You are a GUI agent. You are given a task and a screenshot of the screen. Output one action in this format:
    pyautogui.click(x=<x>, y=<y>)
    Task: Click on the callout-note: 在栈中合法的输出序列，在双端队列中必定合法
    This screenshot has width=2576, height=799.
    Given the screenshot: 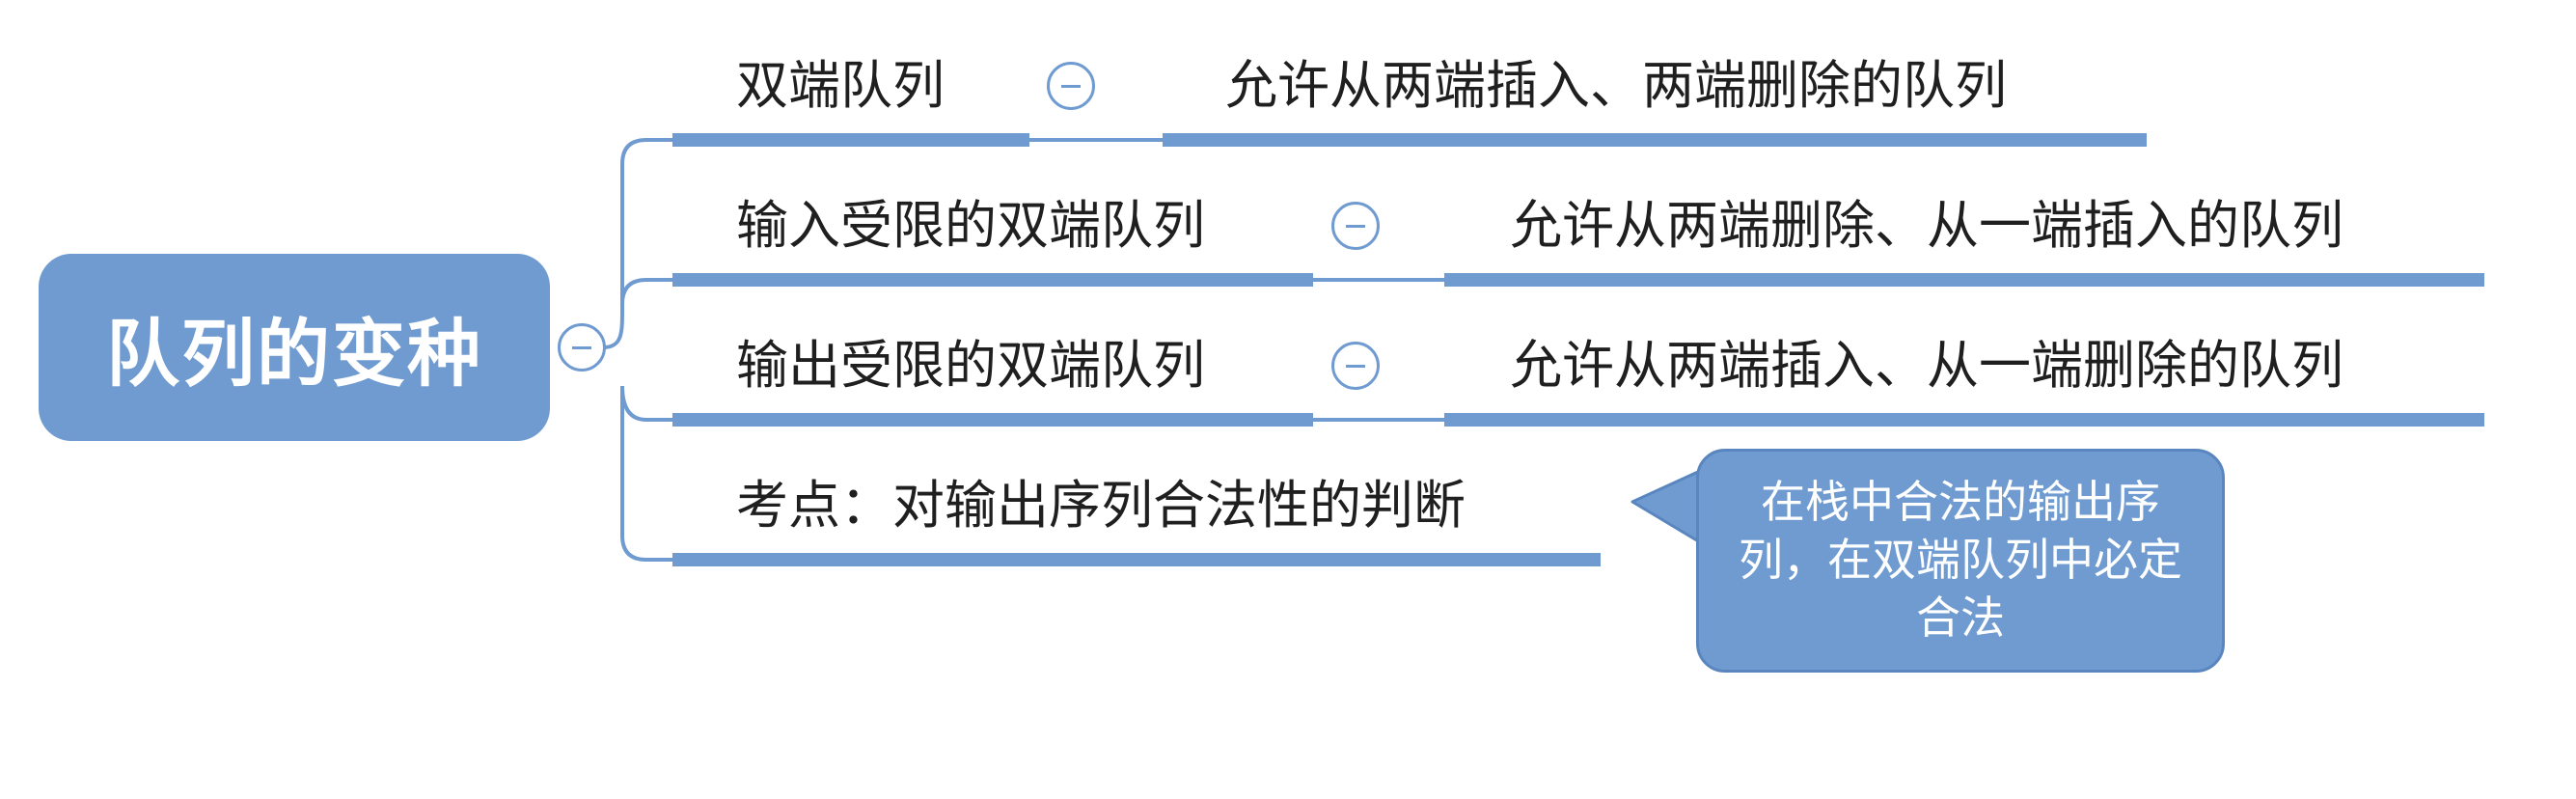 What is the action you would take?
    pyautogui.click(x=1961, y=561)
    